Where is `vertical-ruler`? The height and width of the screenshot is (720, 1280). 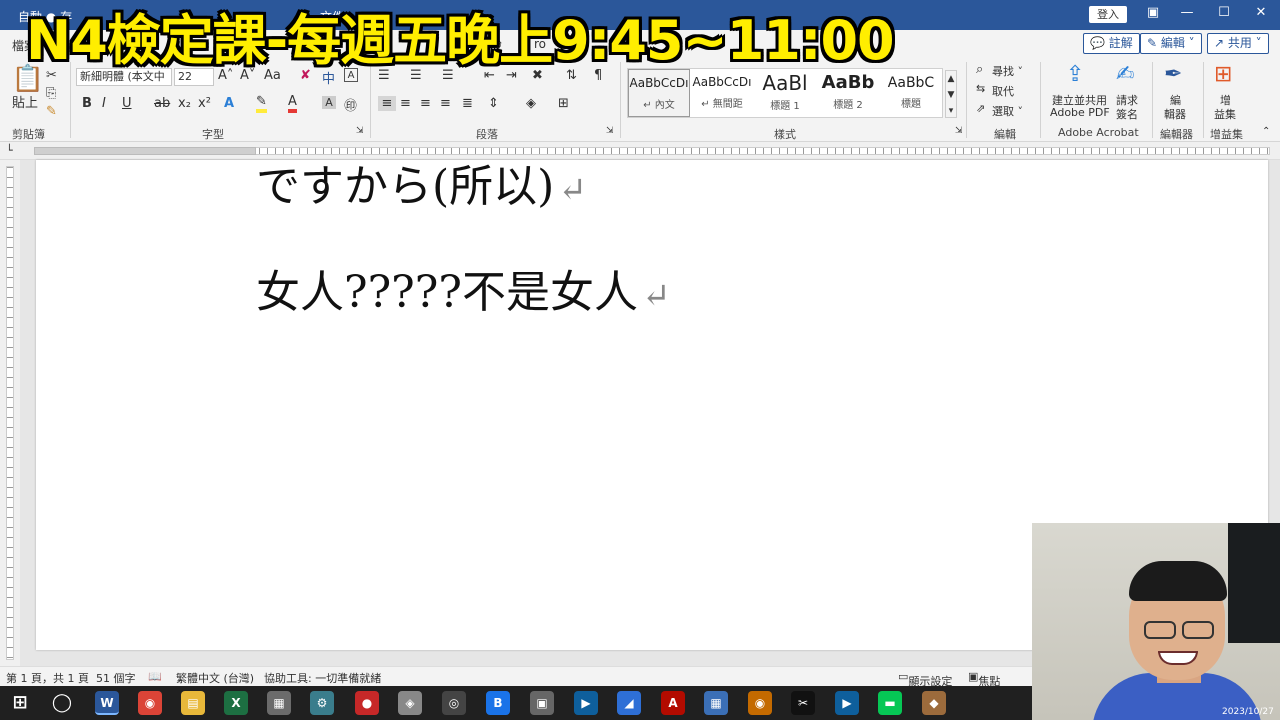 vertical-ruler is located at coordinates (10, 413).